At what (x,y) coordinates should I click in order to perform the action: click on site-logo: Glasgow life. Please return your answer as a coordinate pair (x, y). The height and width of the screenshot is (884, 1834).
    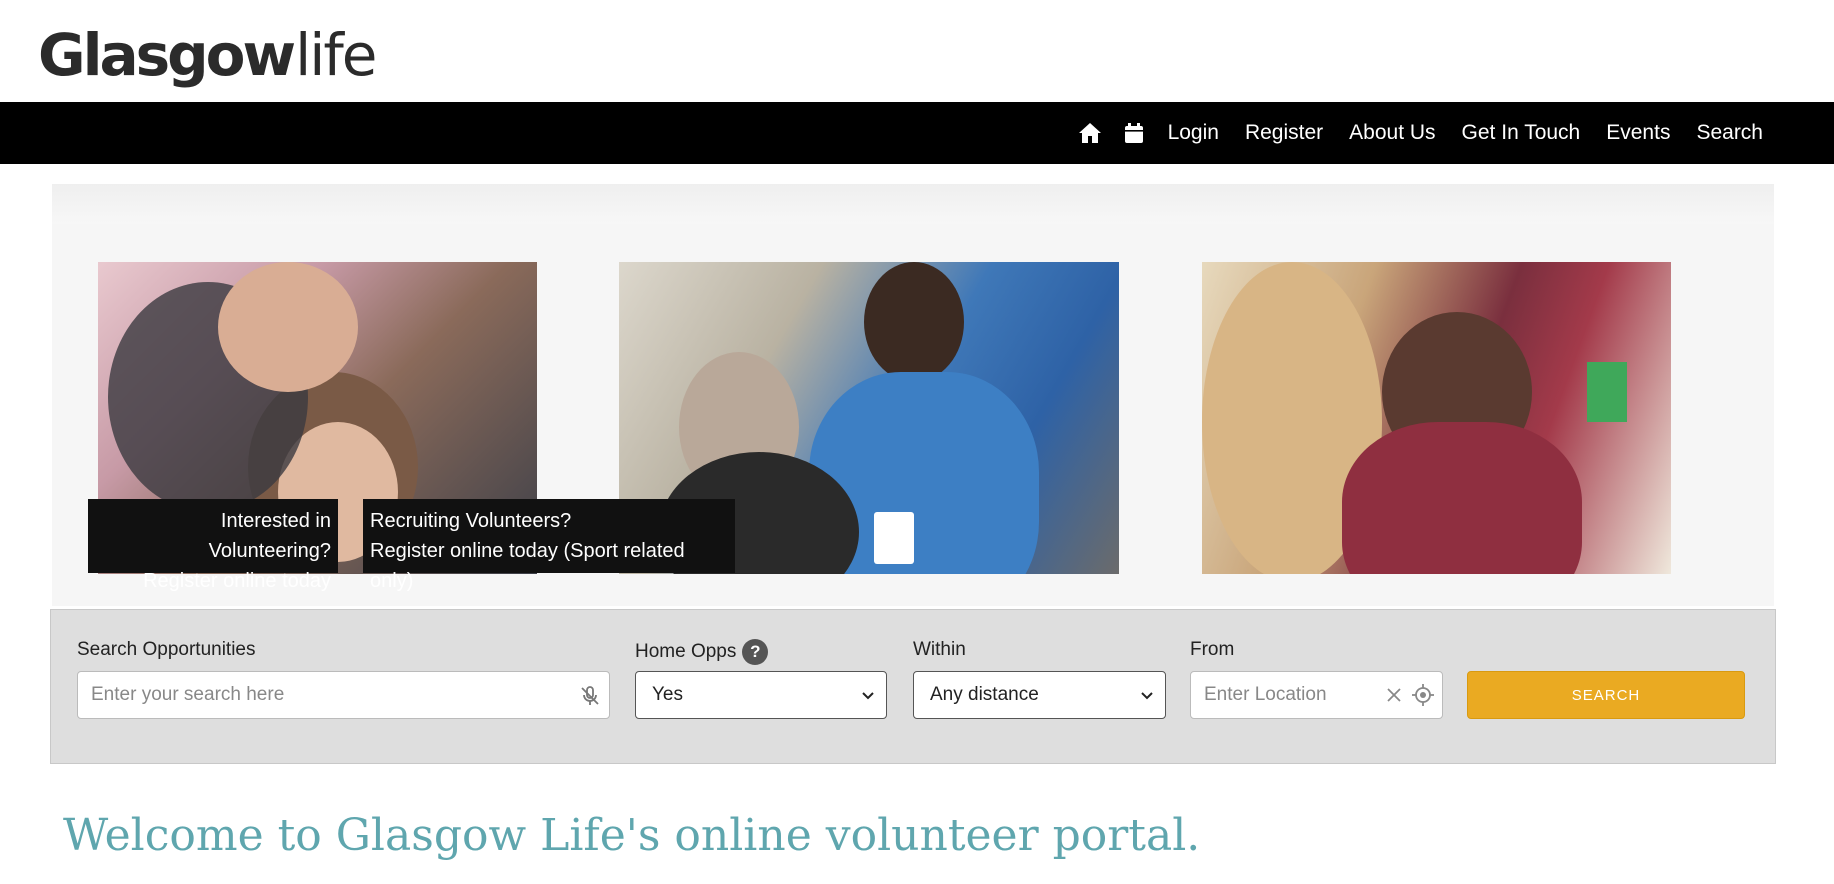
    Looking at the image, I should click on (207, 49).